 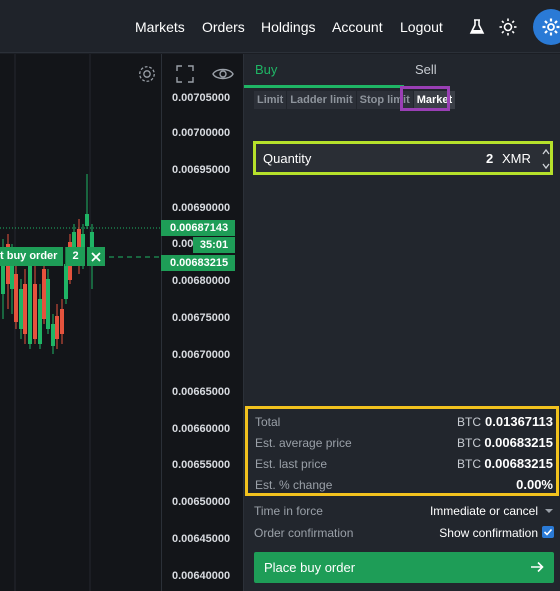 What do you see at coordinates (201, 576) in the screenshot?
I see `axis-label: 0.00640000` at bounding box center [201, 576].